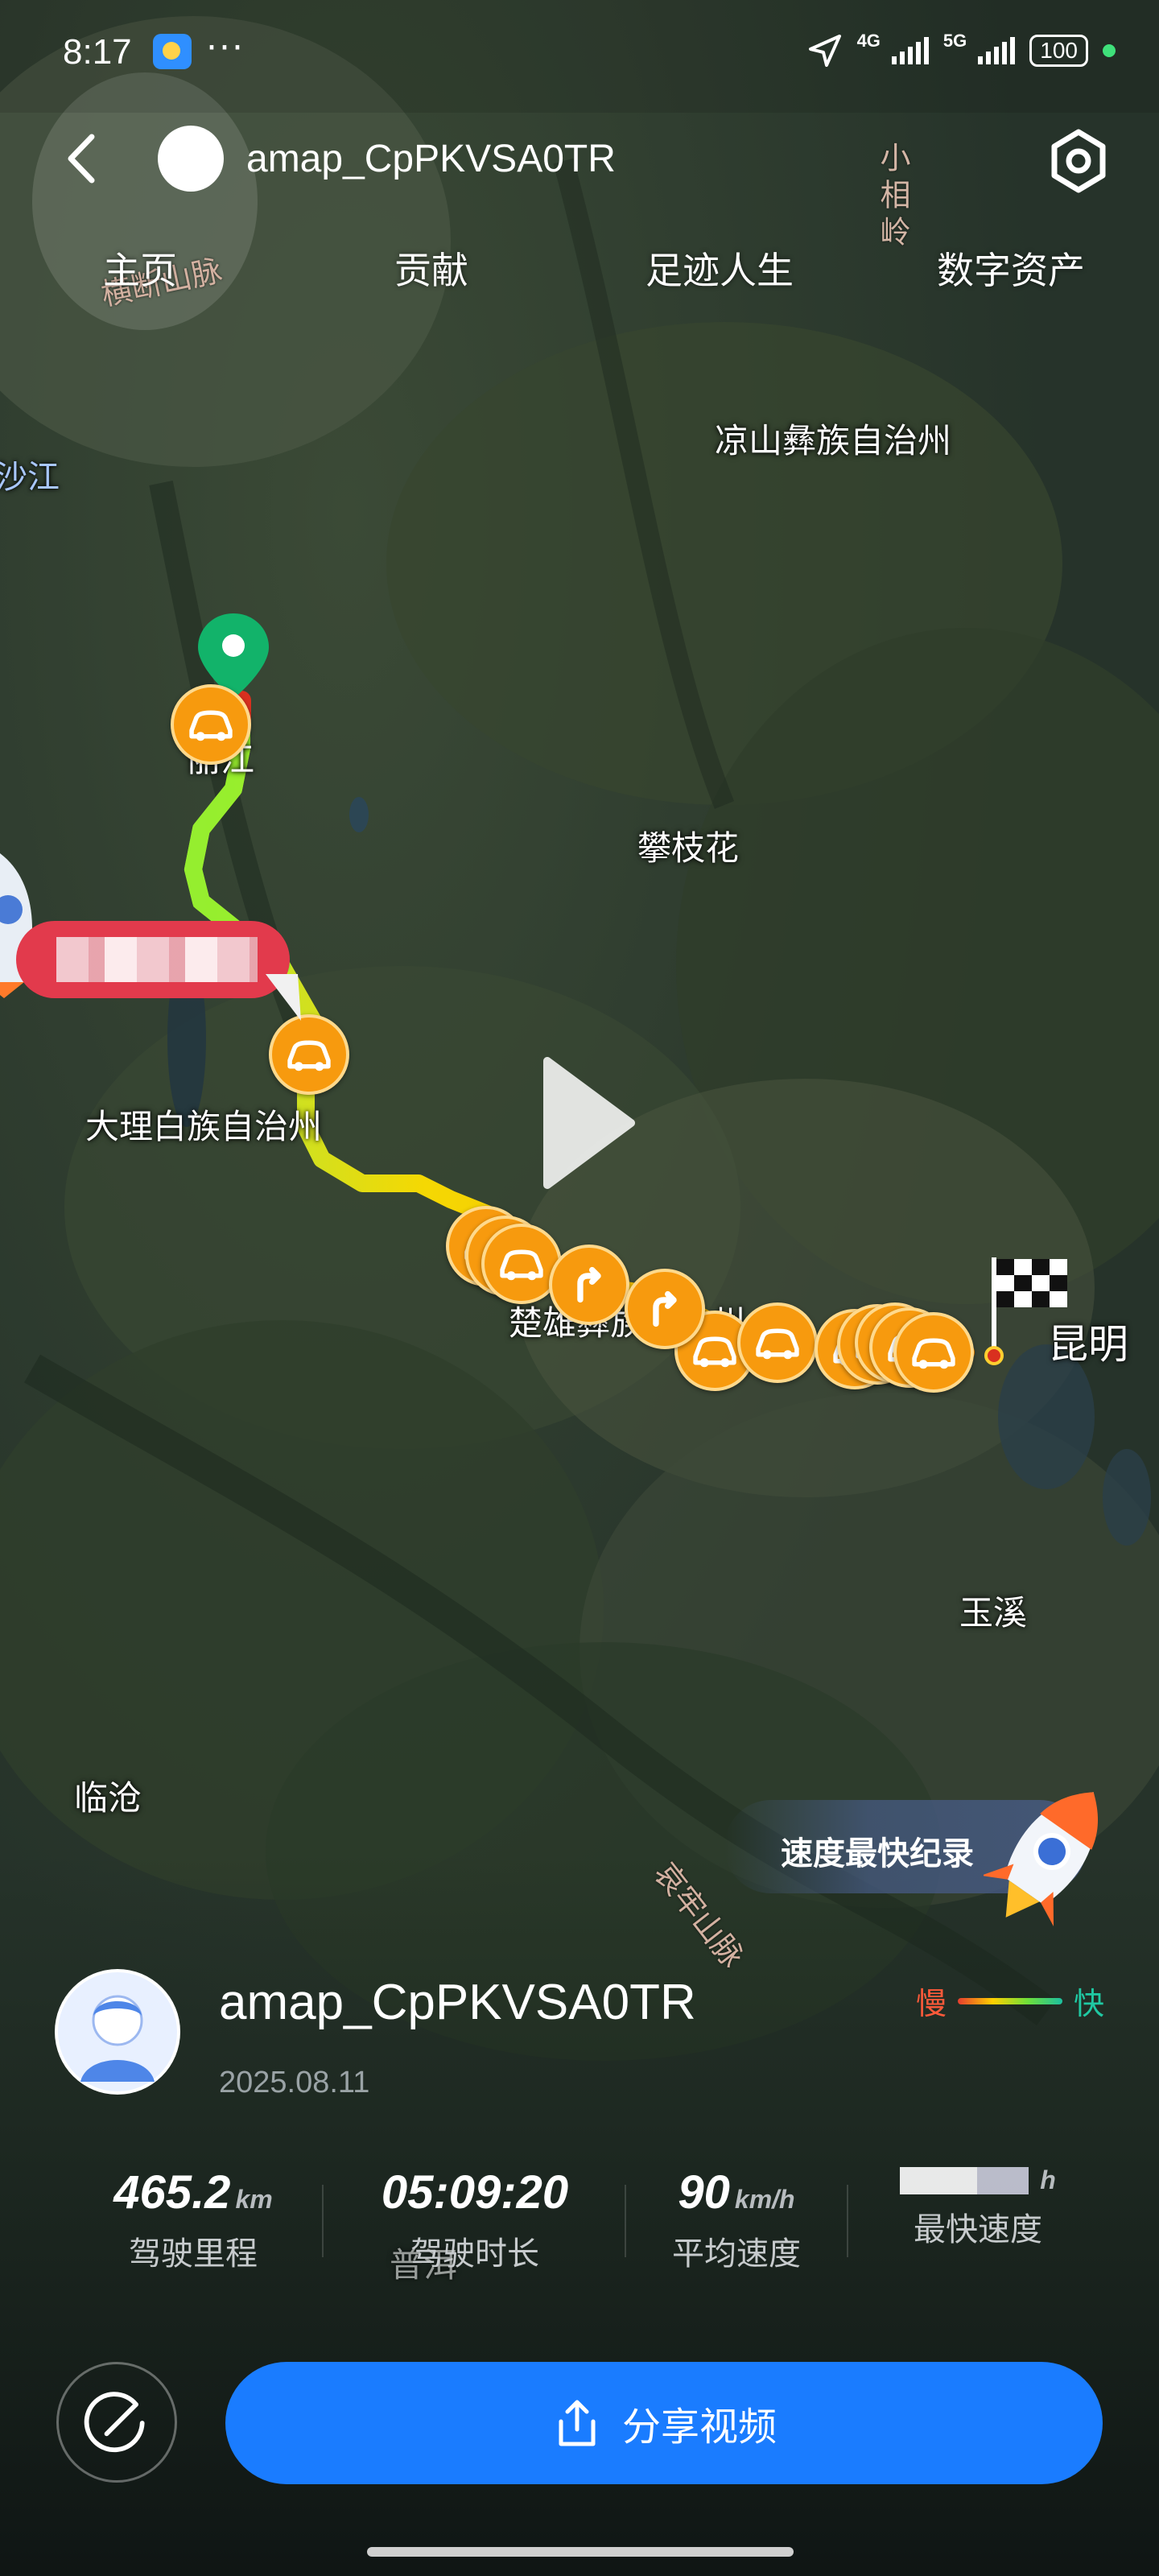 This screenshot has width=1159, height=2576. Describe the element at coordinates (910, 50) in the screenshot. I see `signal-4g-icon` at that location.